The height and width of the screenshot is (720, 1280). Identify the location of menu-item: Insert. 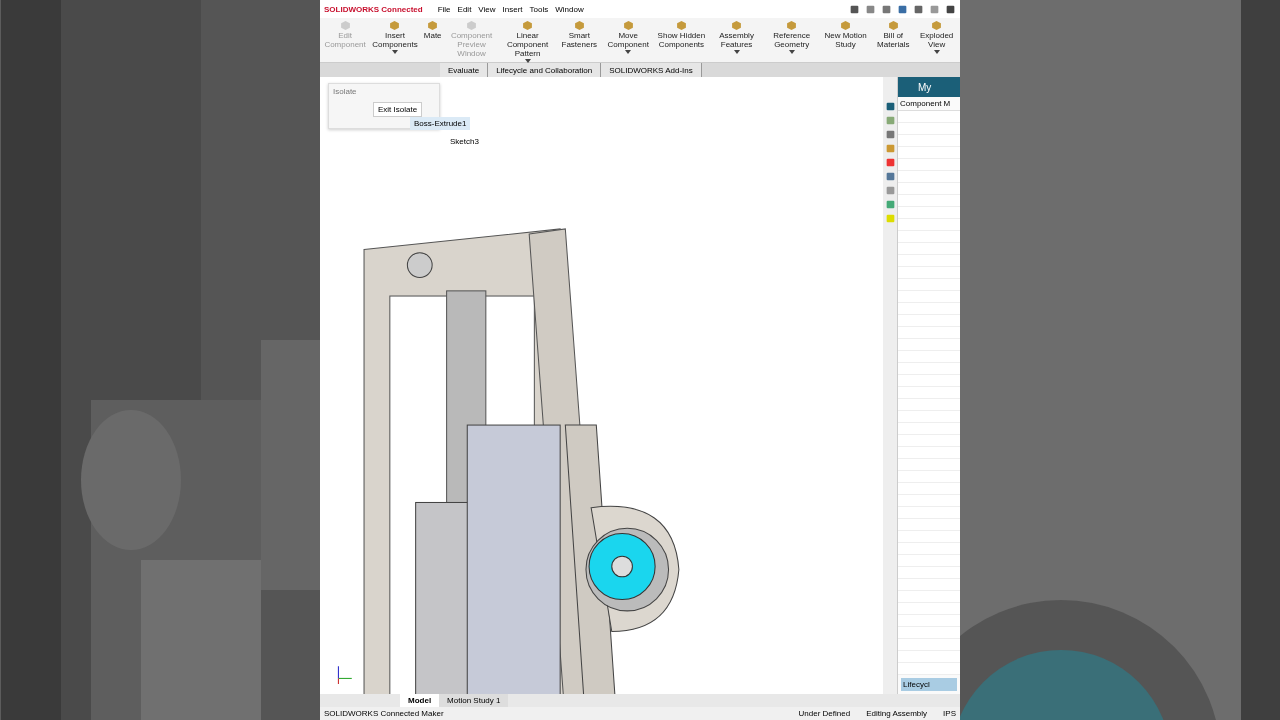
(512, 9).